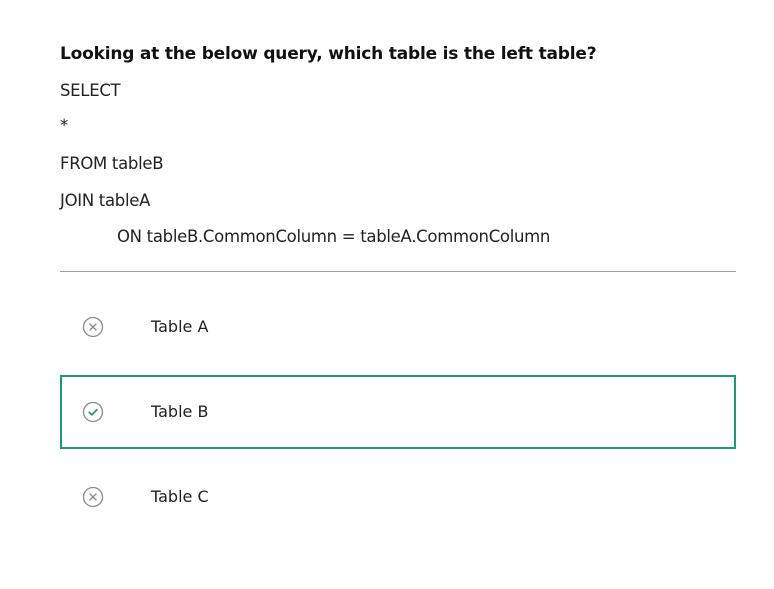 This screenshot has height=589, width=774. Describe the element at coordinates (105, 200) in the screenshot. I see `query-line-join: JOIN tableA` at that location.